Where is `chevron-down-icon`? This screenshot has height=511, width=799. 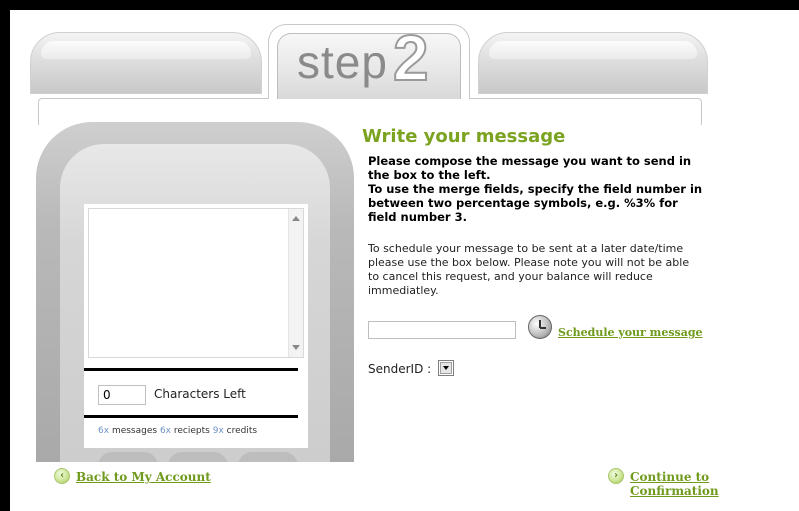
chevron-down-icon is located at coordinates (446, 368).